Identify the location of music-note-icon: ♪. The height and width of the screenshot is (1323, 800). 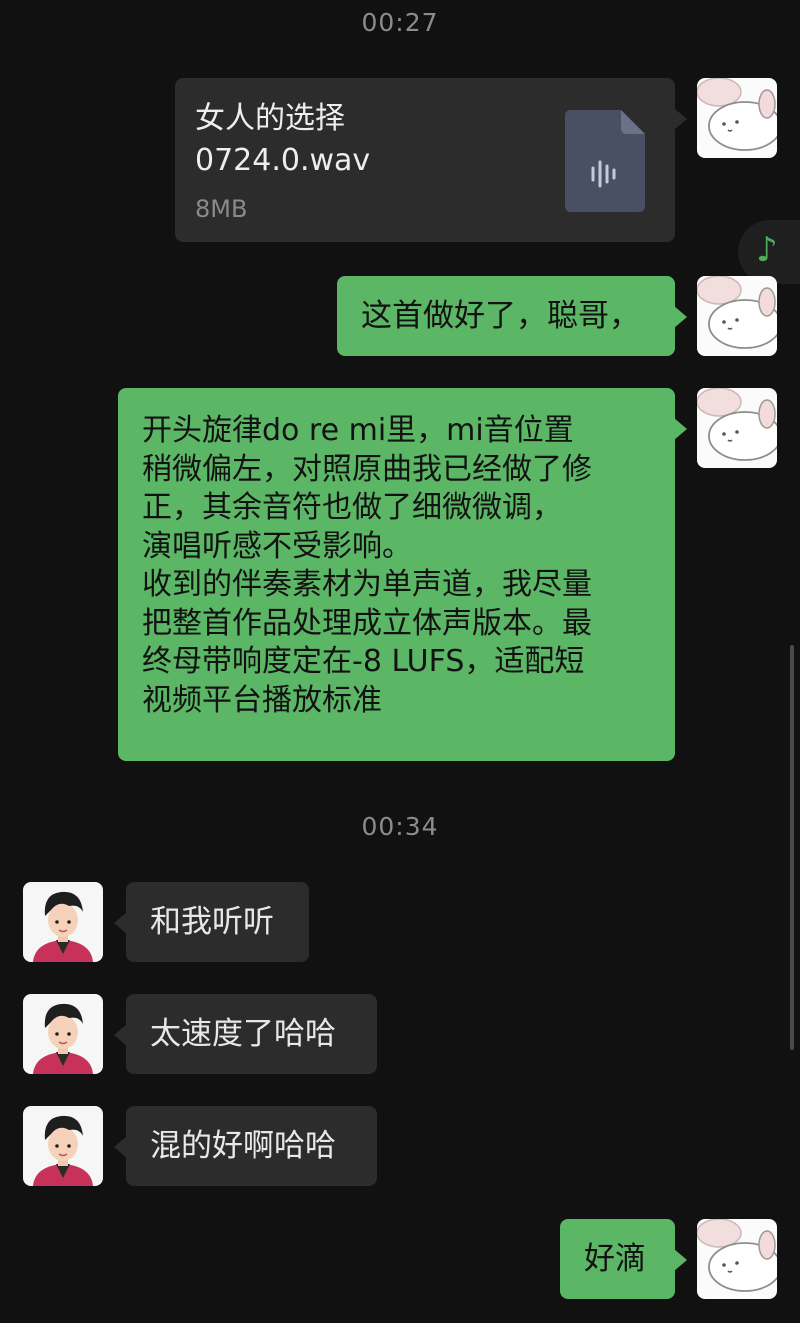
(767, 250).